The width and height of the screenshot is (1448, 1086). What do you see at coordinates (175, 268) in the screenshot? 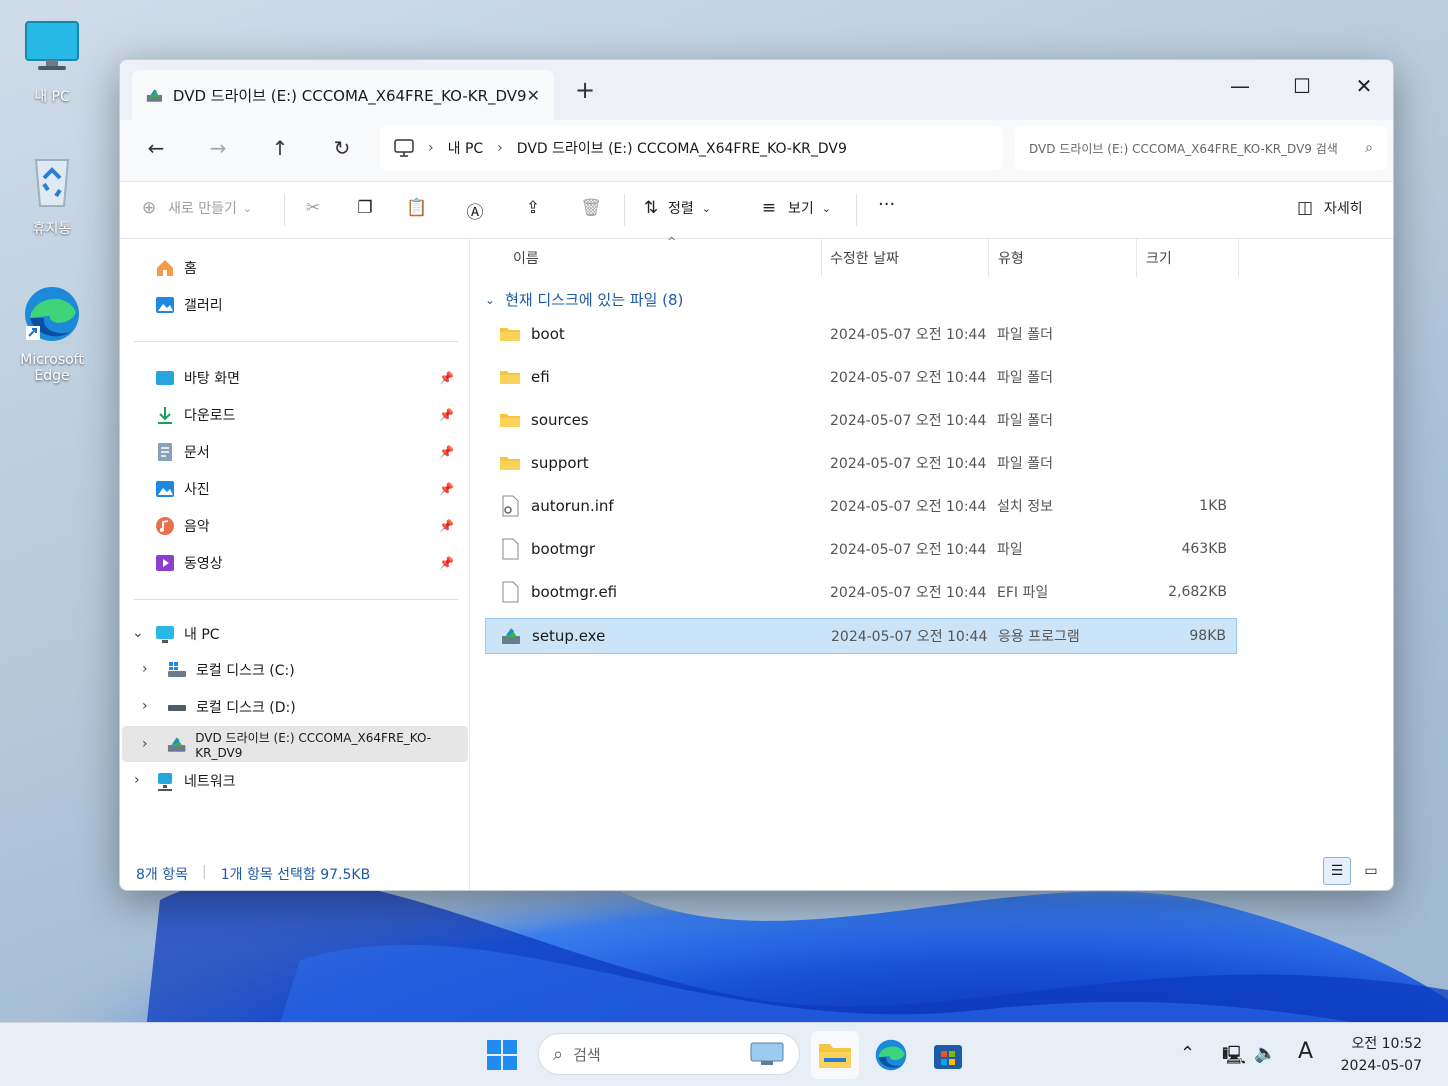
I see `sidebar-item-home: 홈` at bounding box center [175, 268].